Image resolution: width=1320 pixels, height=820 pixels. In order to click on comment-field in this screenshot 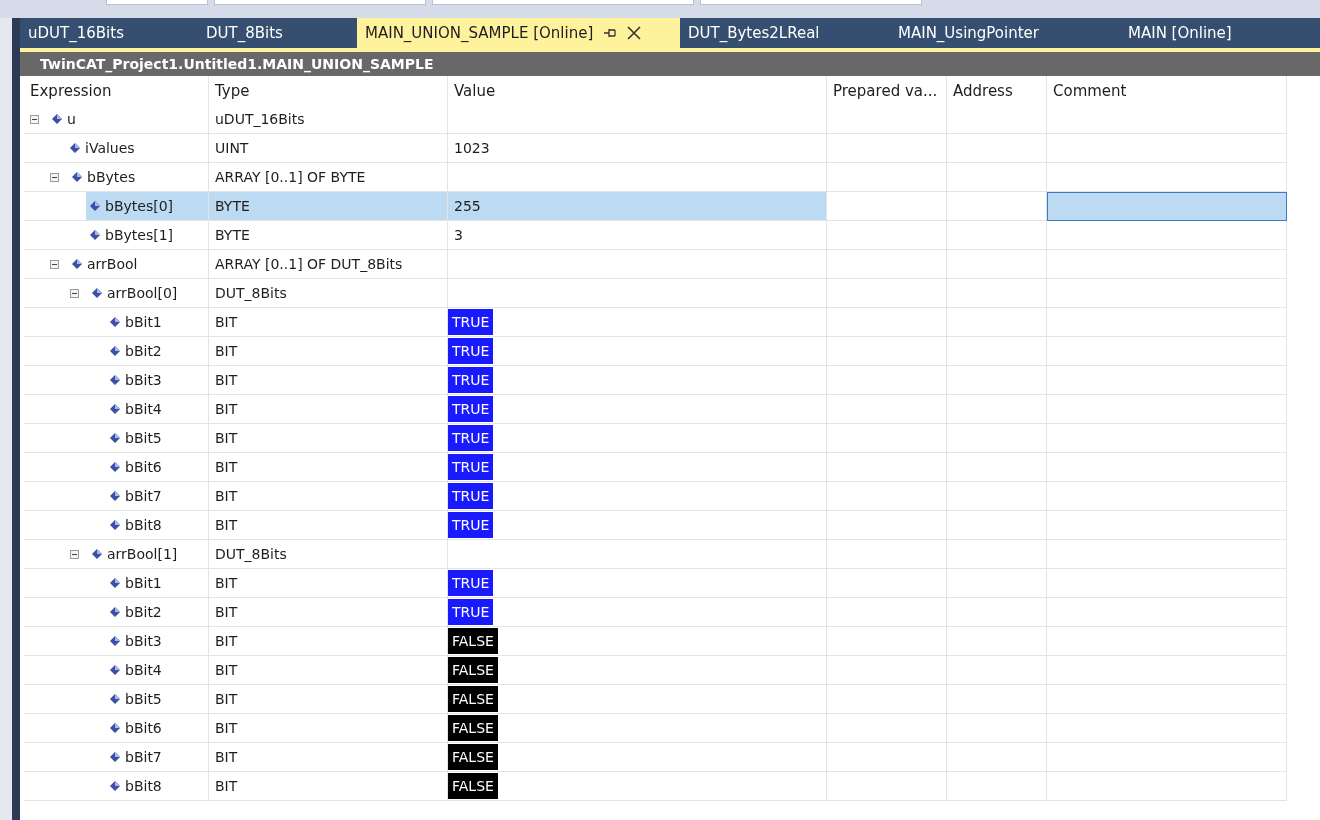, I will do `click(1167, 206)`.